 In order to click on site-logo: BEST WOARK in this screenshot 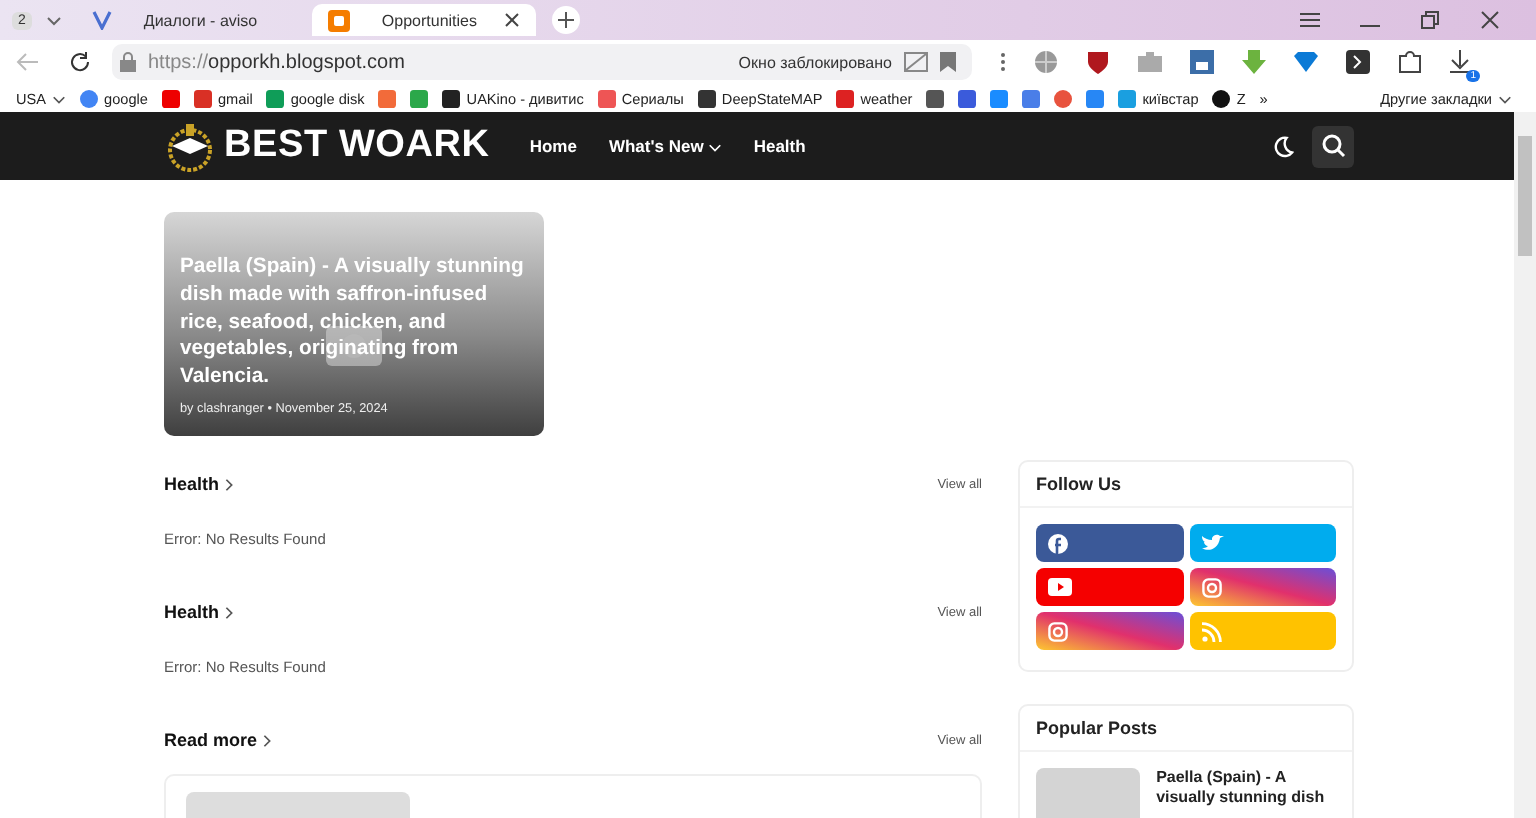, I will do `click(357, 146)`.